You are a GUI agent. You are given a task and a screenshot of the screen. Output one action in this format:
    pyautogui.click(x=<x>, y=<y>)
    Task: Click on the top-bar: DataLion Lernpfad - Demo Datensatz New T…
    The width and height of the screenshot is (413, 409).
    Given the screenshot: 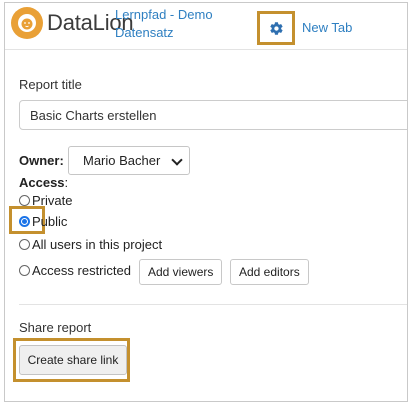 What is the action you would take?
    pyautogui.click(x=206, y=25)
    